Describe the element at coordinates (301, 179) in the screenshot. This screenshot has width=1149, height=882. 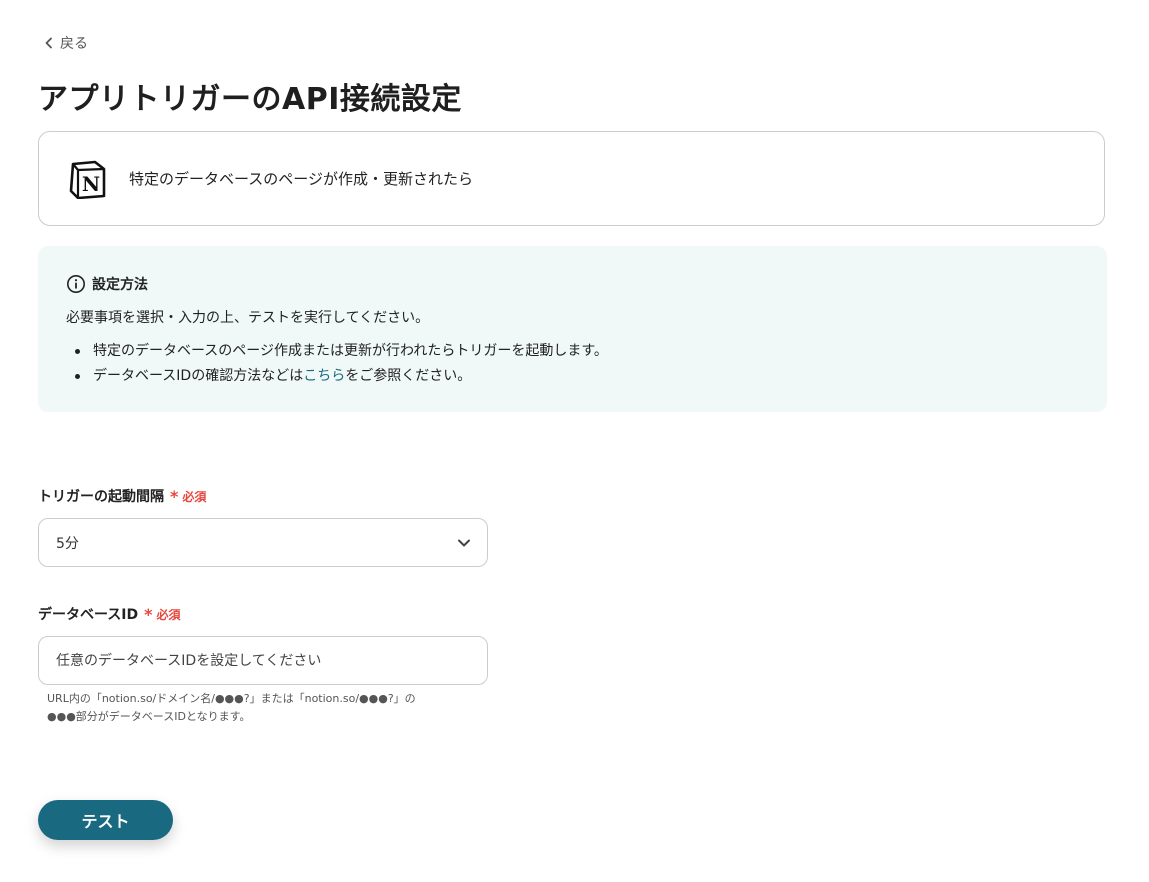
I see `trigger-description: 特定のデータベースのページが作成・更新されたら` at that location.